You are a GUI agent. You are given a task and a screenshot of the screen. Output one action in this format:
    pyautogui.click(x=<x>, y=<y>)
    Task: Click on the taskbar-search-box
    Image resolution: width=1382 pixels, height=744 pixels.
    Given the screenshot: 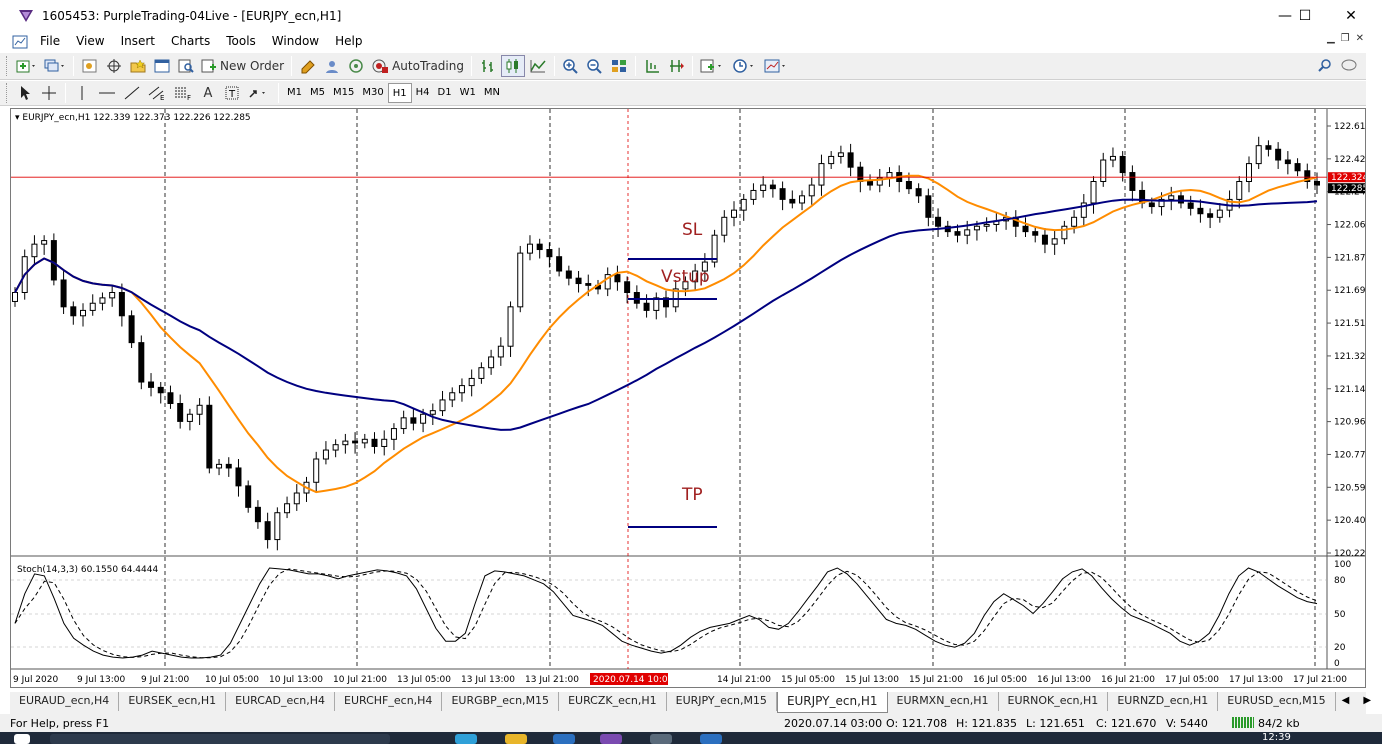 What is the action you would take?
    pyautogui.click(x=220, y=739)
    